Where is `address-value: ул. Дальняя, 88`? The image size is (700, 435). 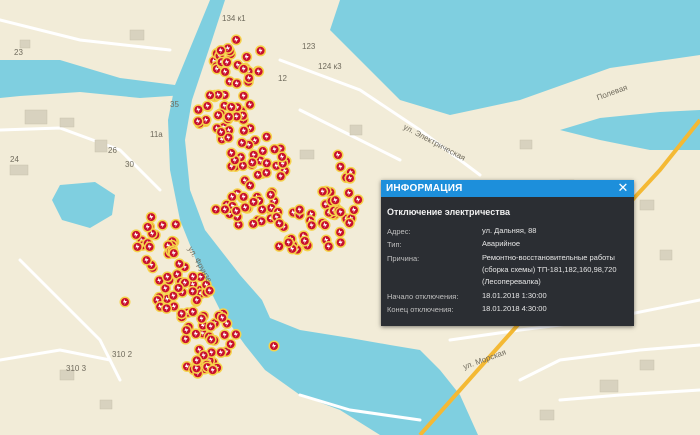 address-value: ул. Дальняя, 88 is located at coordinates (509, 230).